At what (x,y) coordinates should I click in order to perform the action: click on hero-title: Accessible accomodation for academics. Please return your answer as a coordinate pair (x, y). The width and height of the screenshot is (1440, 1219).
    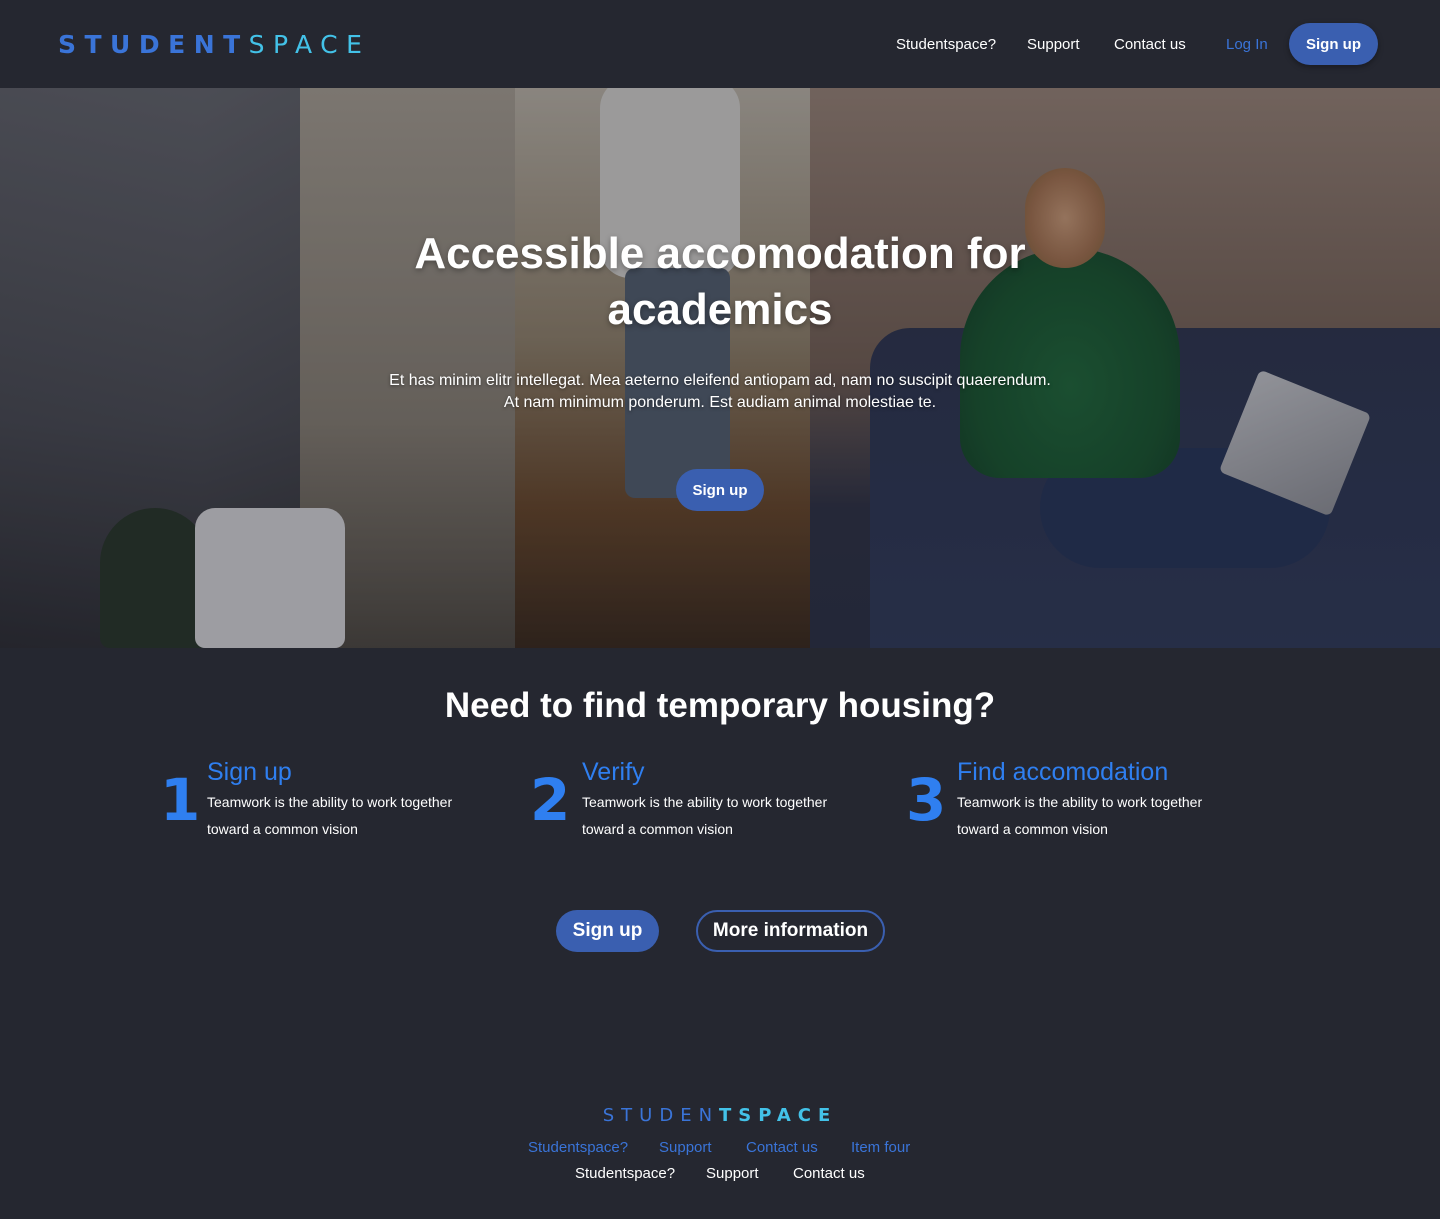
    Looking at the image, I should click on (720, 282).